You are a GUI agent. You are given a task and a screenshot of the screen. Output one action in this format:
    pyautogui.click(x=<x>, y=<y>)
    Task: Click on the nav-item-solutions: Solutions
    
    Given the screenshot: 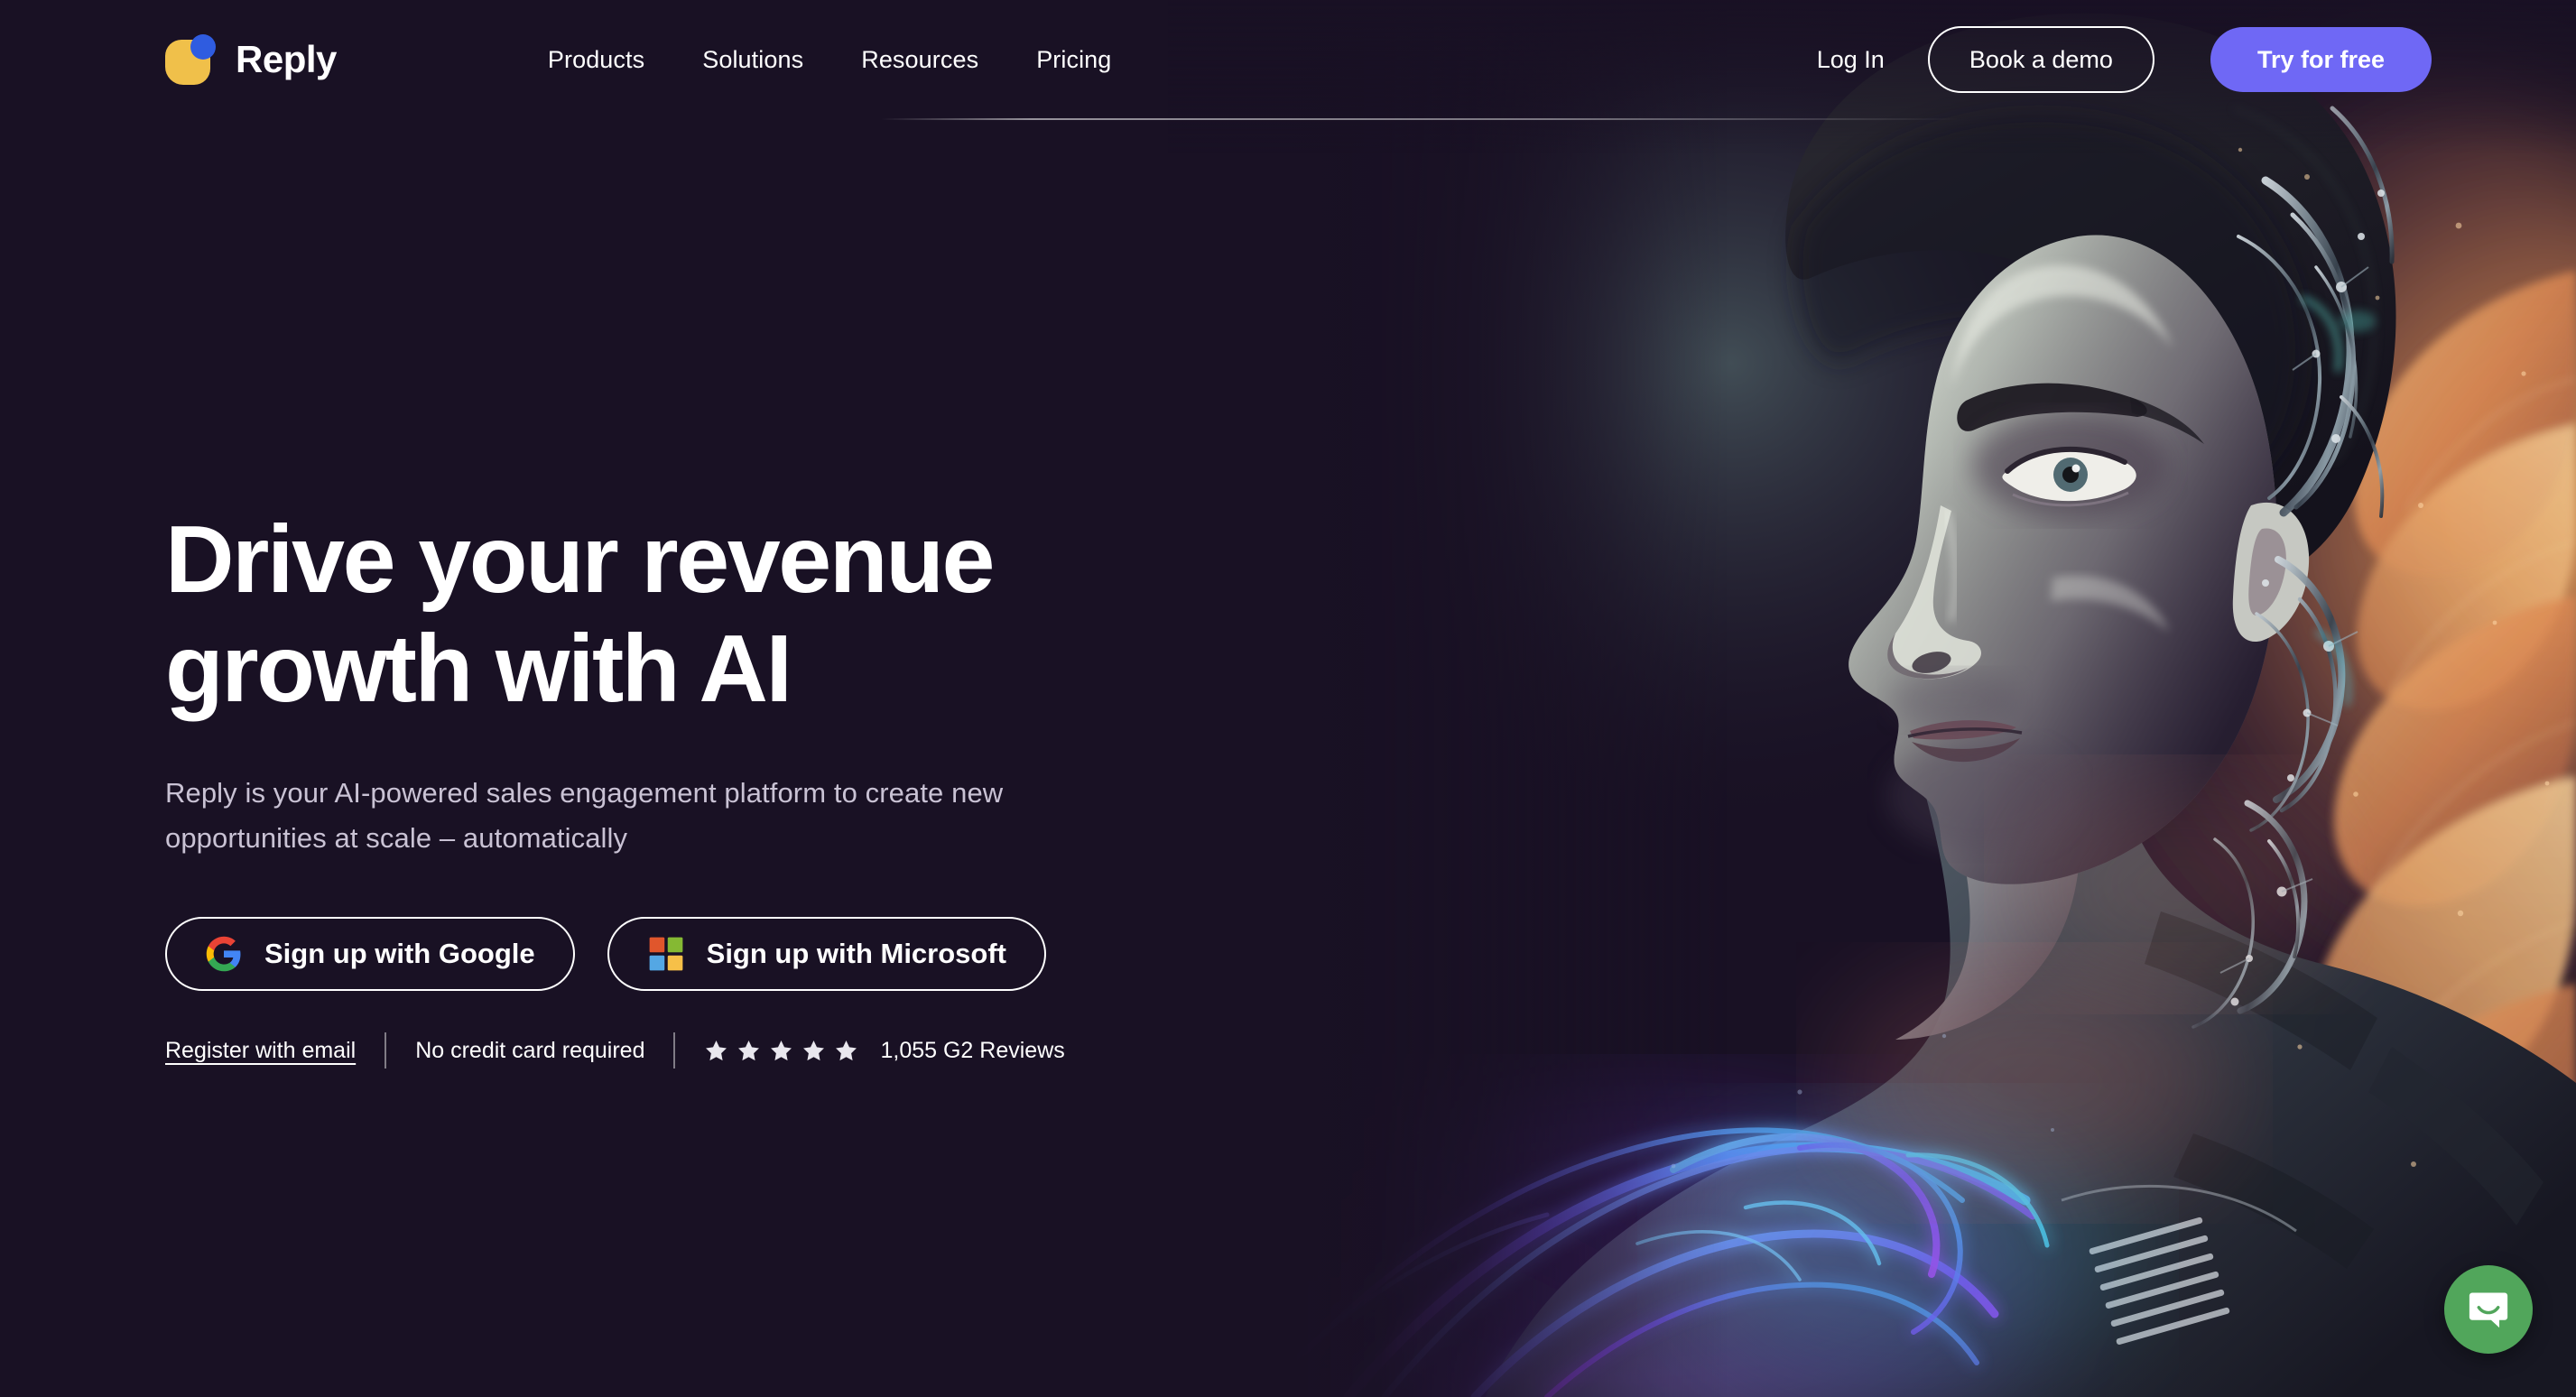 What is the action you would take?
    pyautogui.click(x=753, y=60)
    